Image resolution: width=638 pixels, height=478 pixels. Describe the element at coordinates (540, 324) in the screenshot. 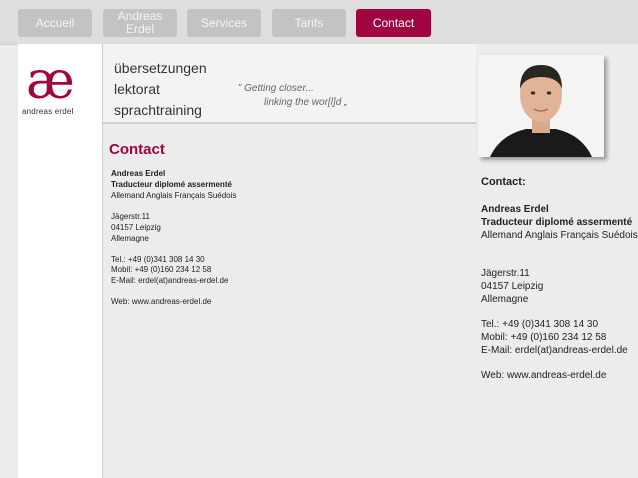

I see `sidebar-contact-tel: Tel.: +49 (0)341 308 14 30` at that location.